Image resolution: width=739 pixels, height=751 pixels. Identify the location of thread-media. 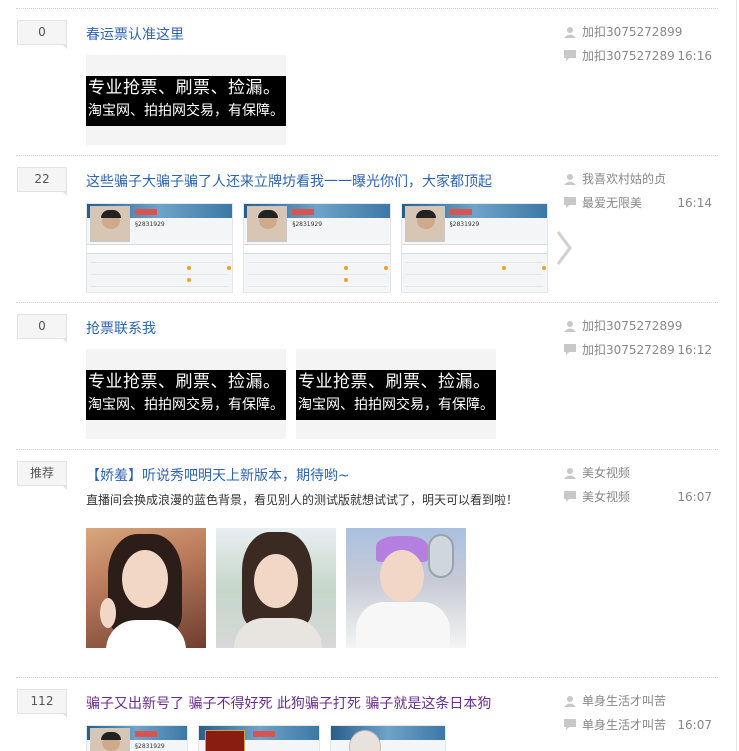
(276, 588).